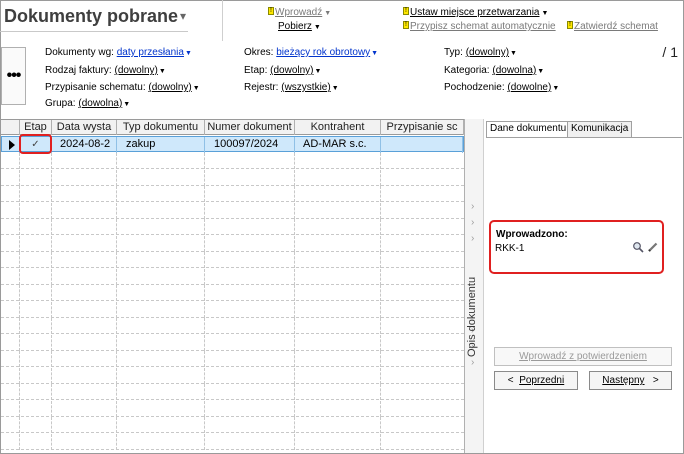  Describe the element at coordinates (36, 127) in the screenshot. I see `col-etap: Etap` at that location.